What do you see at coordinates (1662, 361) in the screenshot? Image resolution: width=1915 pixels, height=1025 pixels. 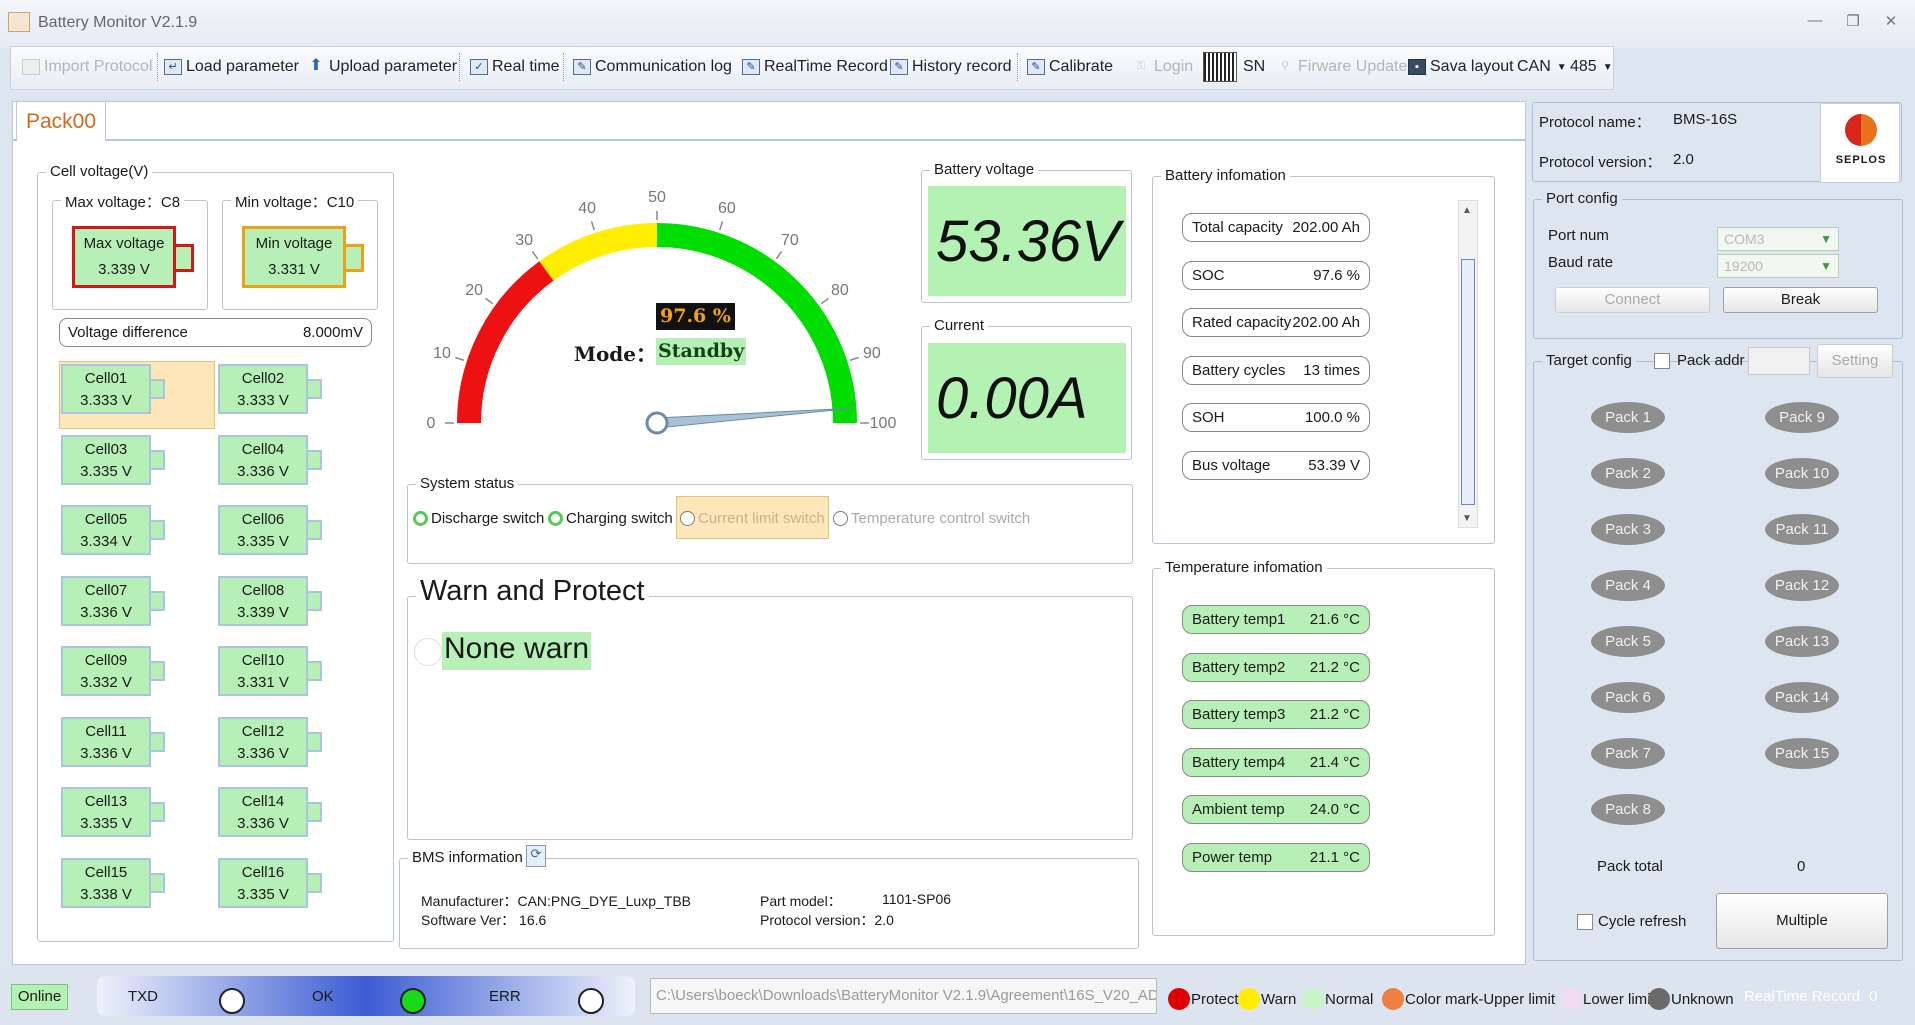 I see `pack-addr-checkbox` at bounding box center [1662, 361].